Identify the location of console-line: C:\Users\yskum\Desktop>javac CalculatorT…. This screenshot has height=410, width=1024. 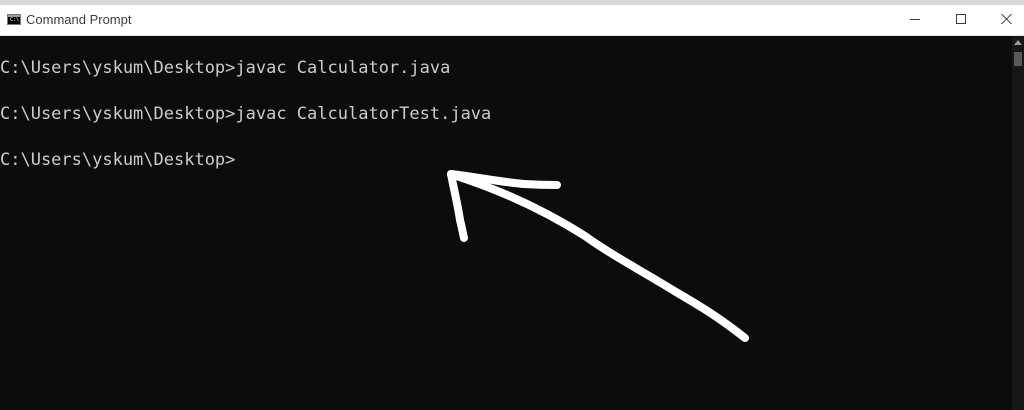
(246, 114).